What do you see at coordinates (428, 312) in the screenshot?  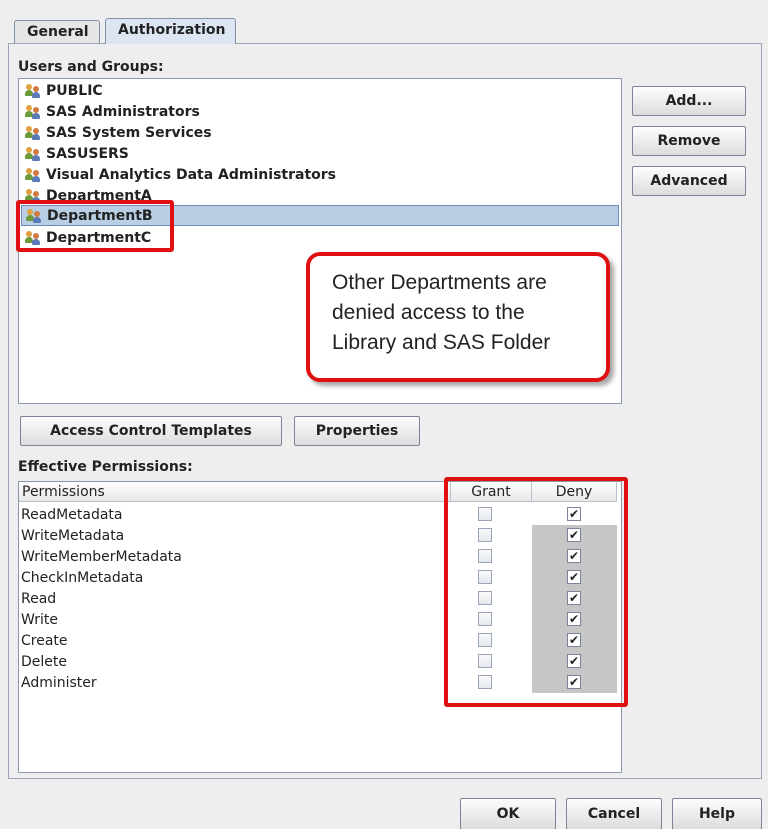 I see `callout-line-2: denied access to the` at bounding box center [428, 312].